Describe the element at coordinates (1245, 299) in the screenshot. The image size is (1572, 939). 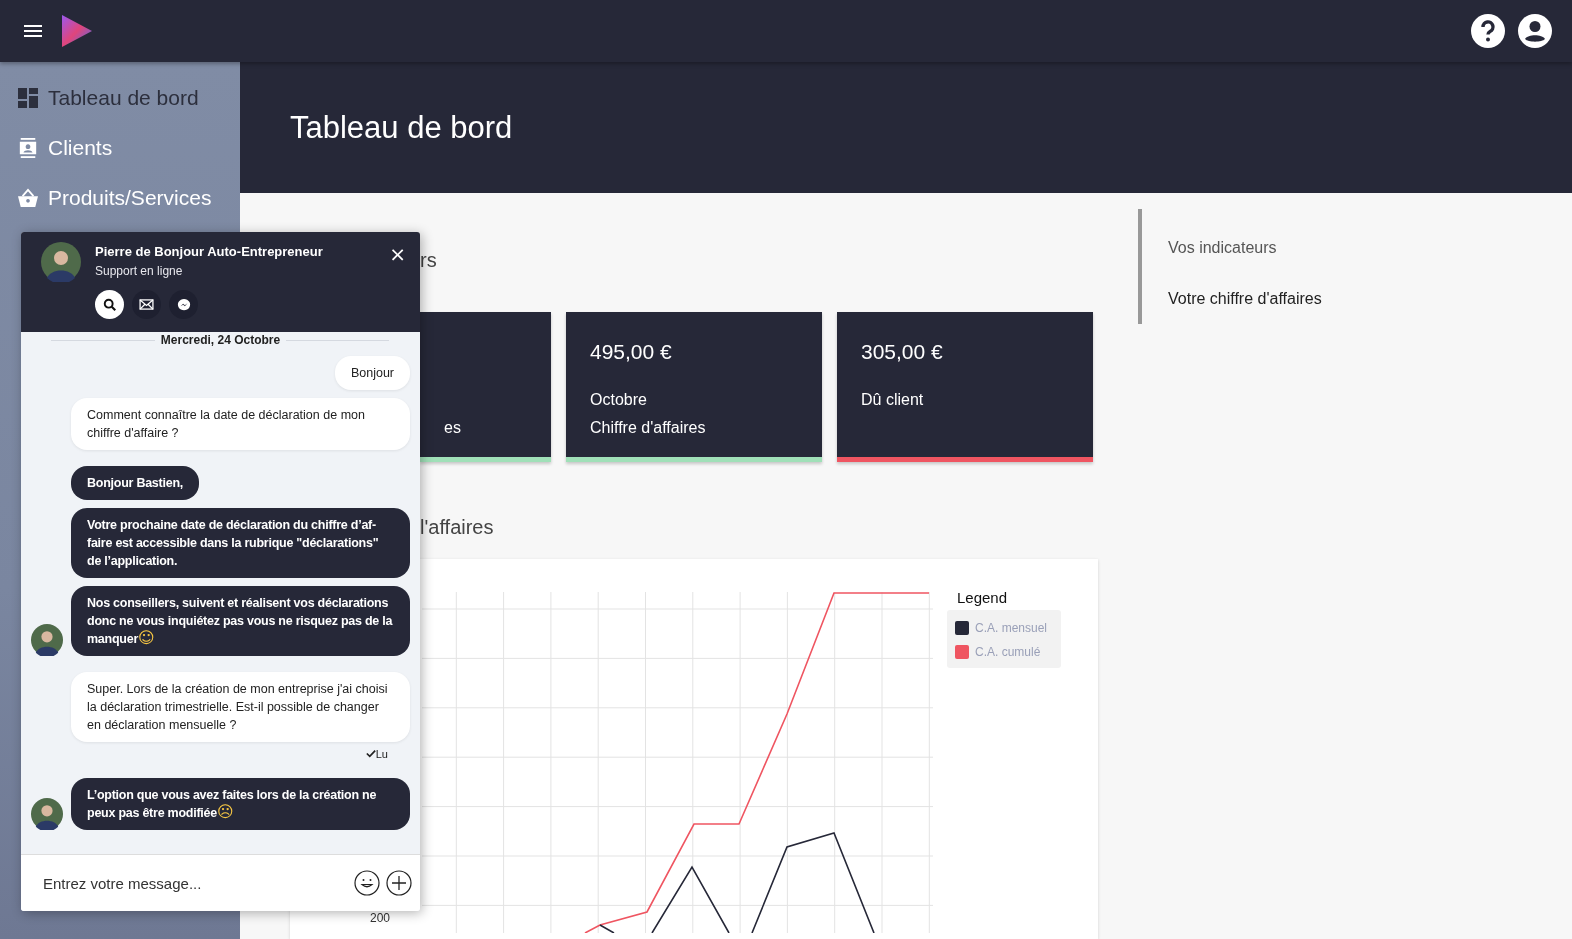
I see `page-nav-link: Votre chiffre d'affaires` at that location.